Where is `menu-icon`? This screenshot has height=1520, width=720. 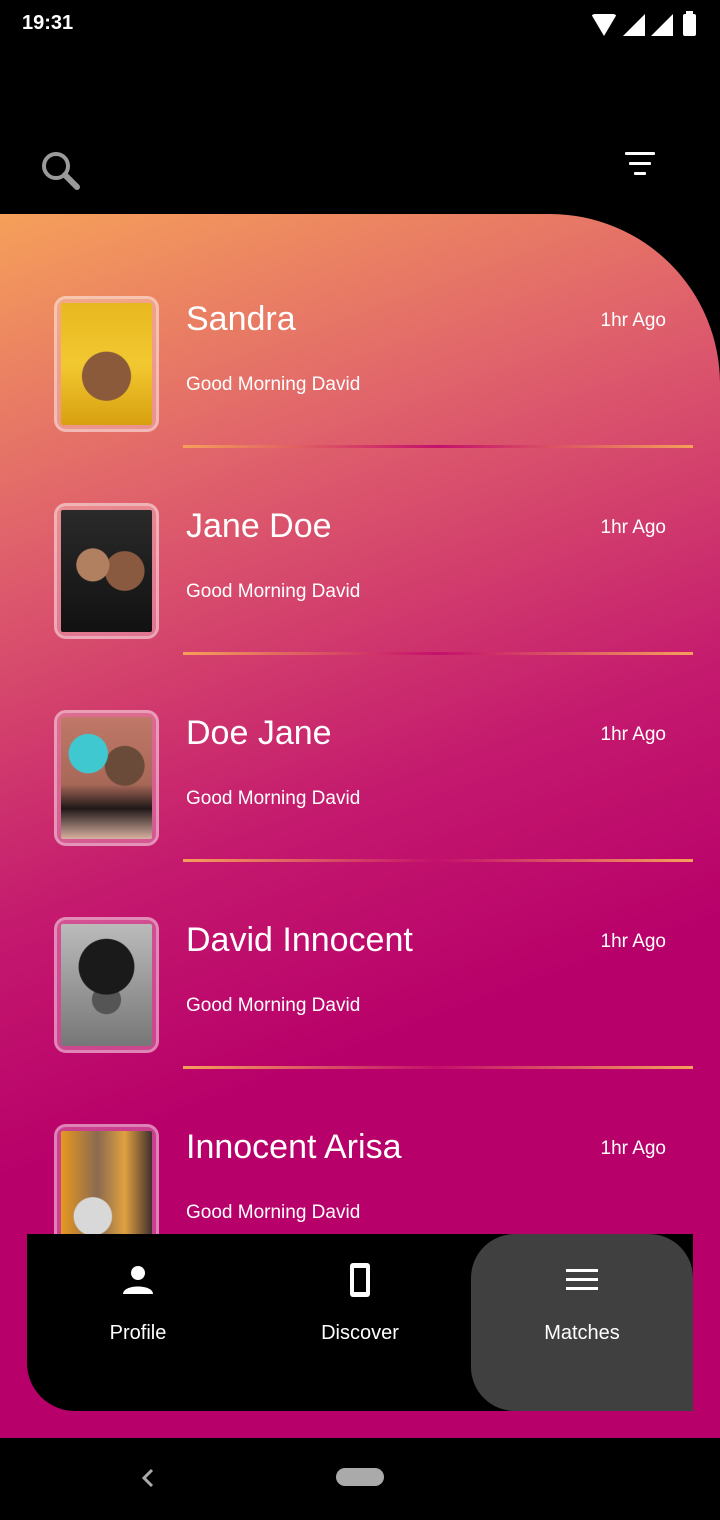
menu-icon is located at coordinates (582, 1279).